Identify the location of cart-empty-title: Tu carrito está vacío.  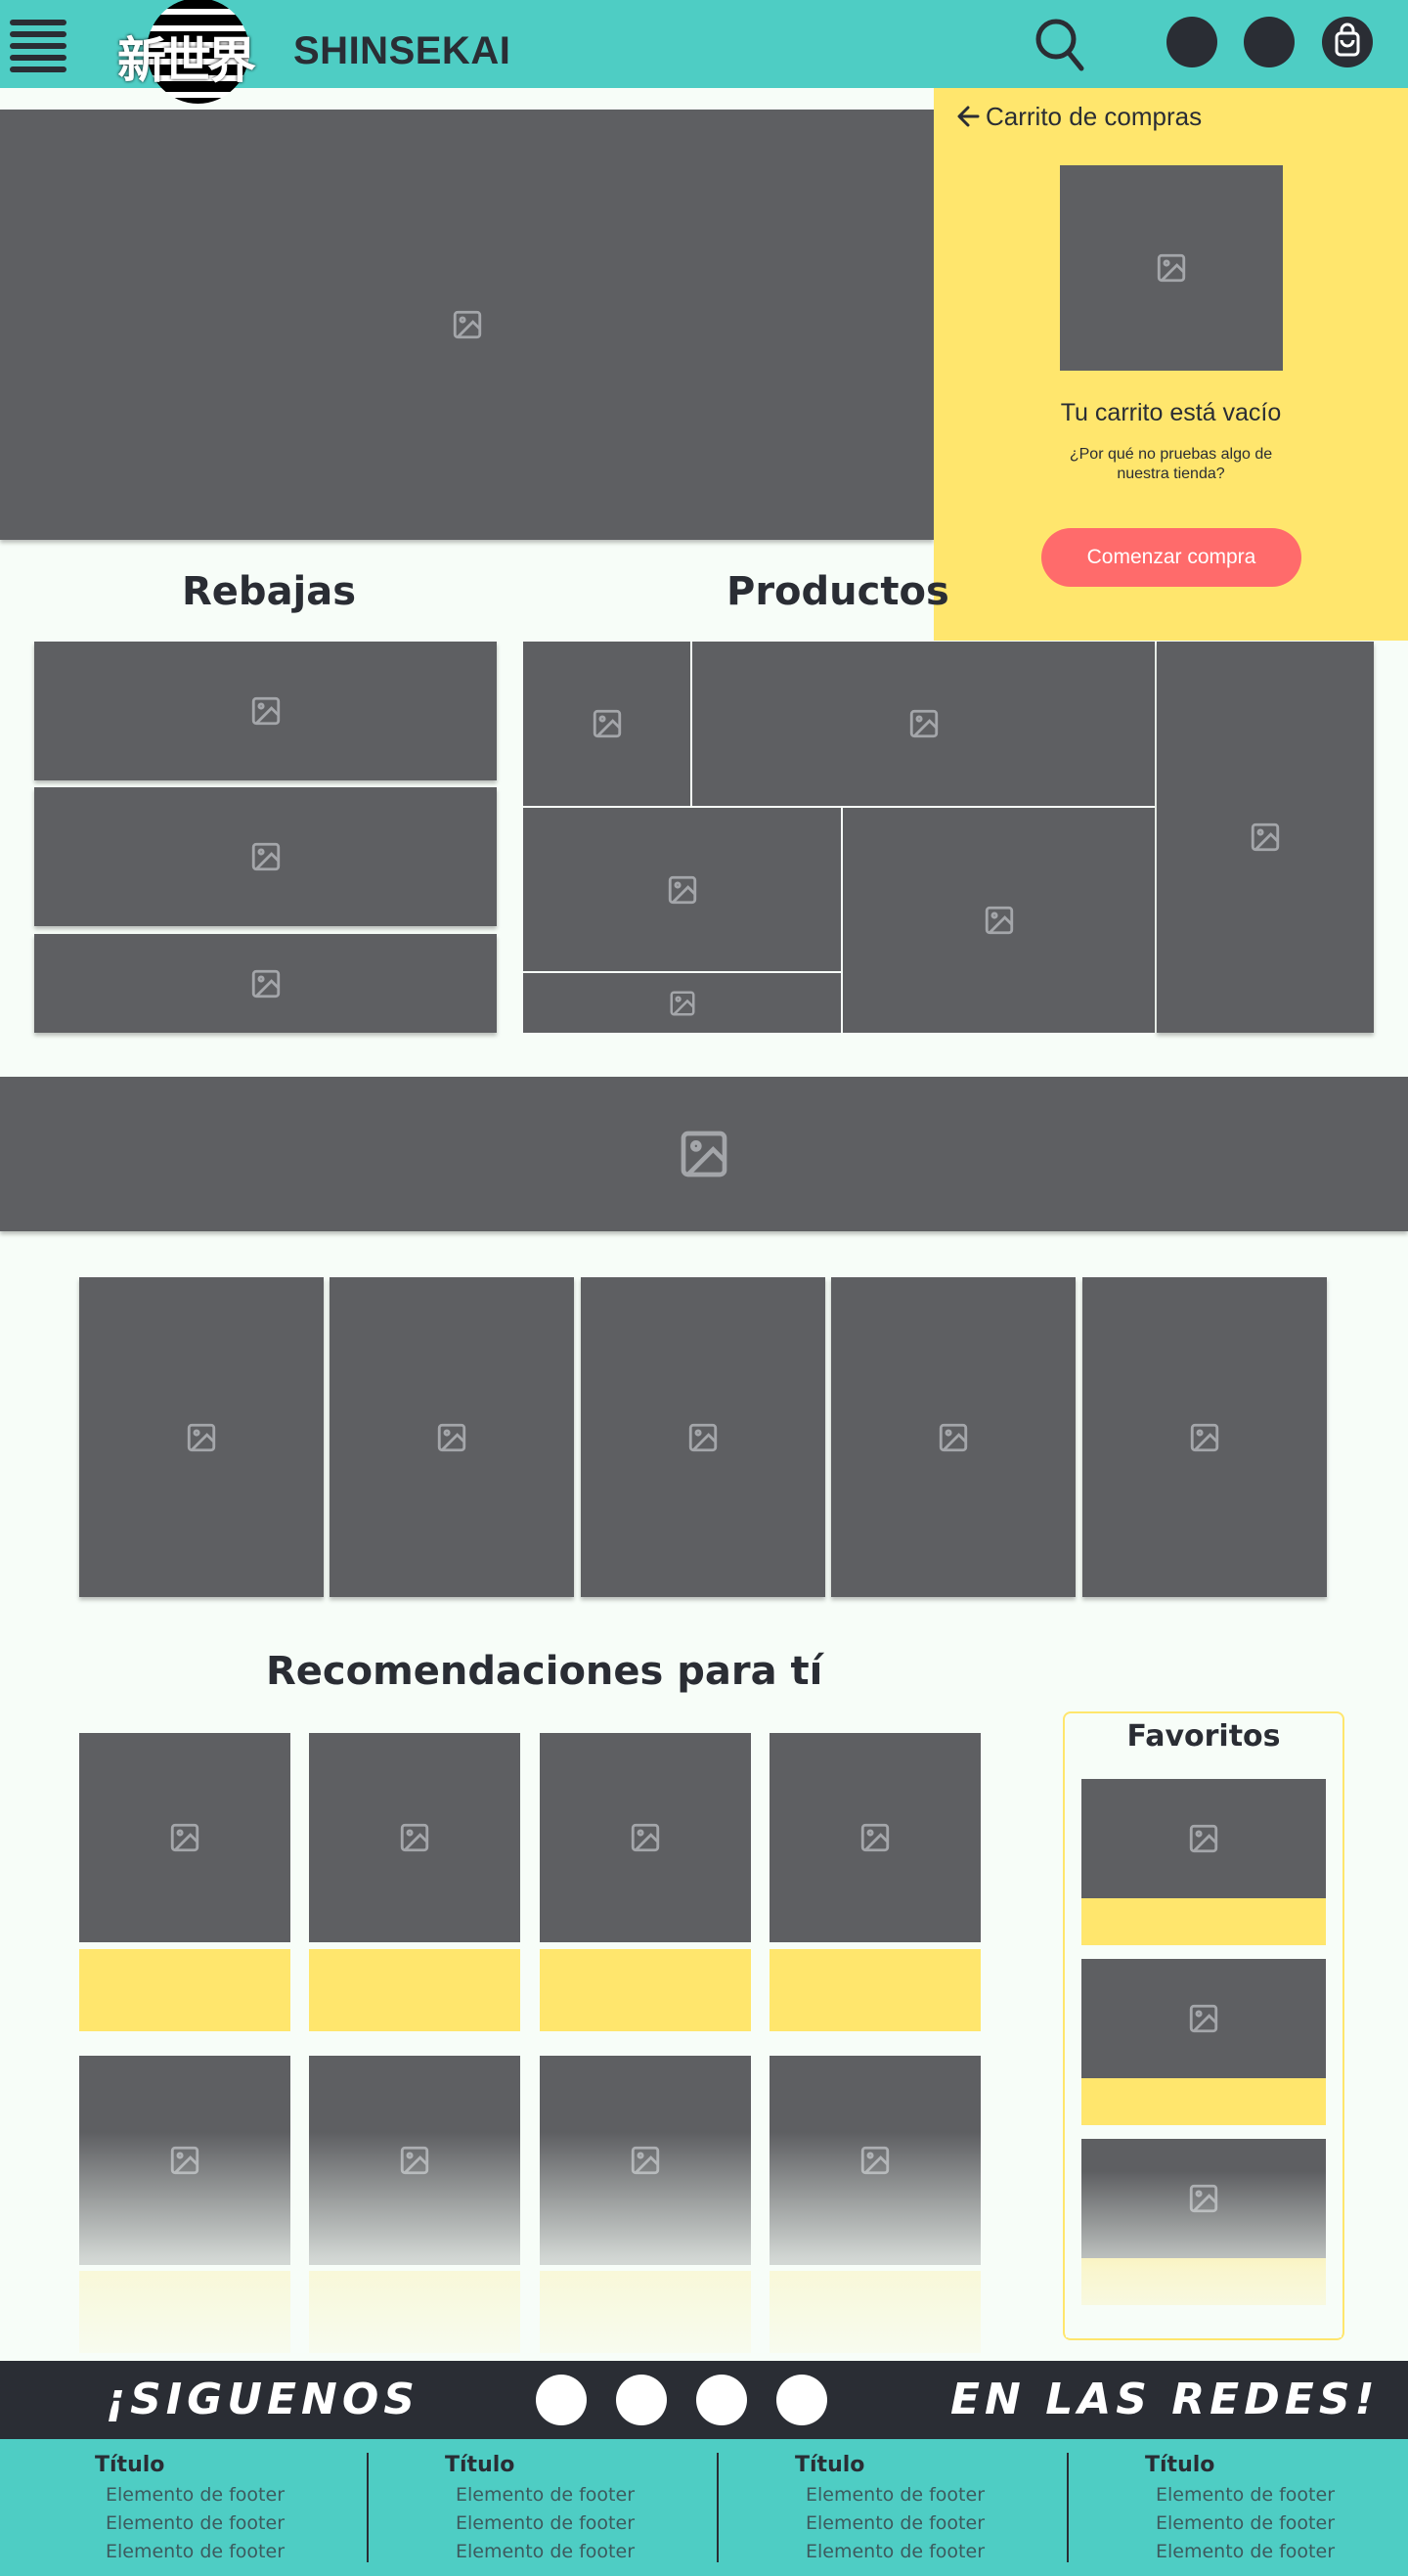
(1171, 412).